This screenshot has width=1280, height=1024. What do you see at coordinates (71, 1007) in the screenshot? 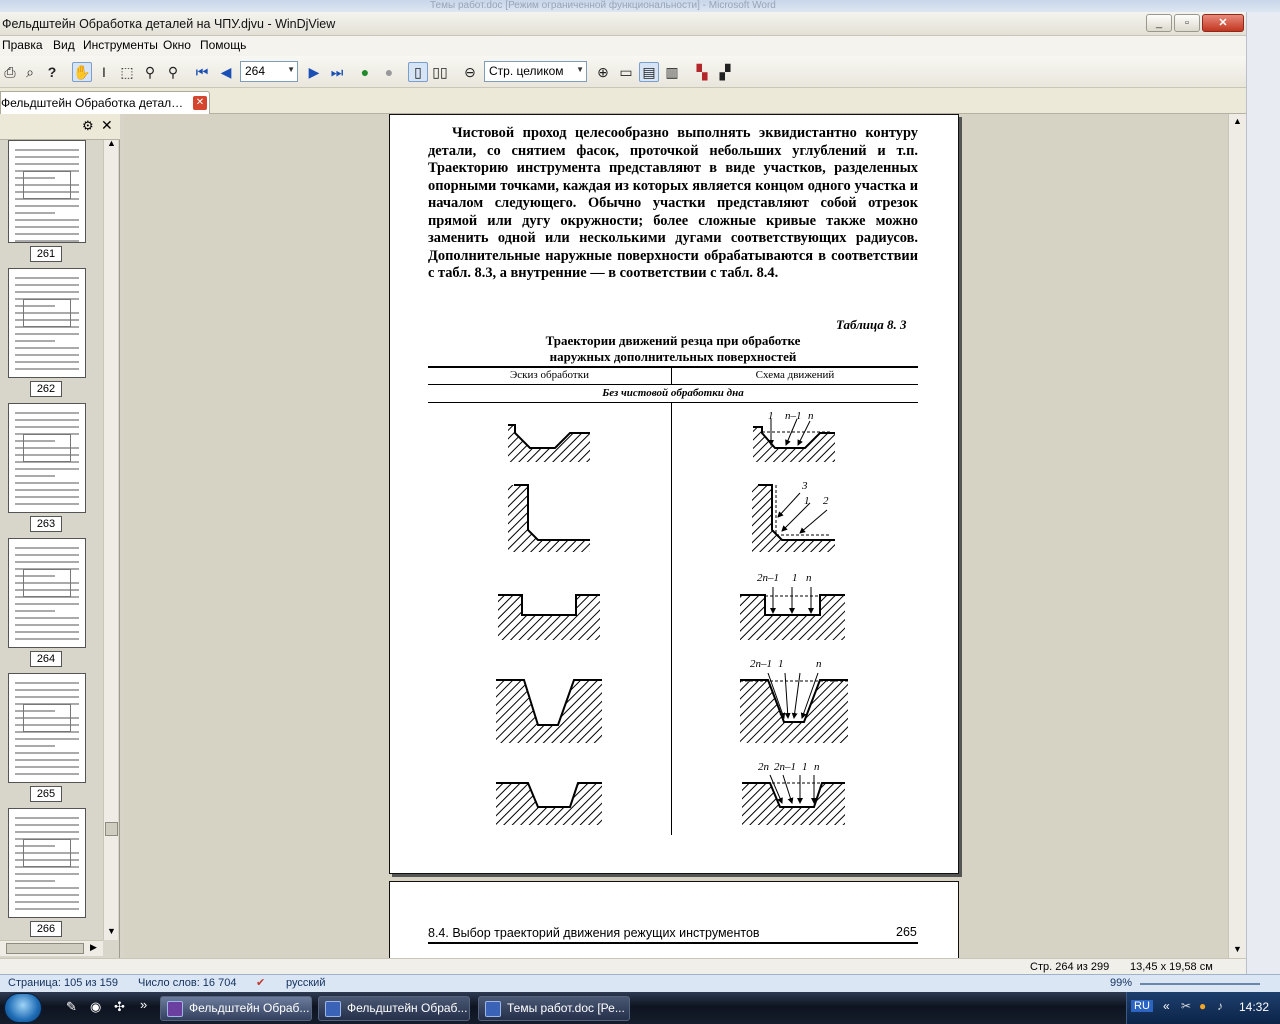
I see `quicklaunch-icon: ✎` at bounding box center [71, 1007].